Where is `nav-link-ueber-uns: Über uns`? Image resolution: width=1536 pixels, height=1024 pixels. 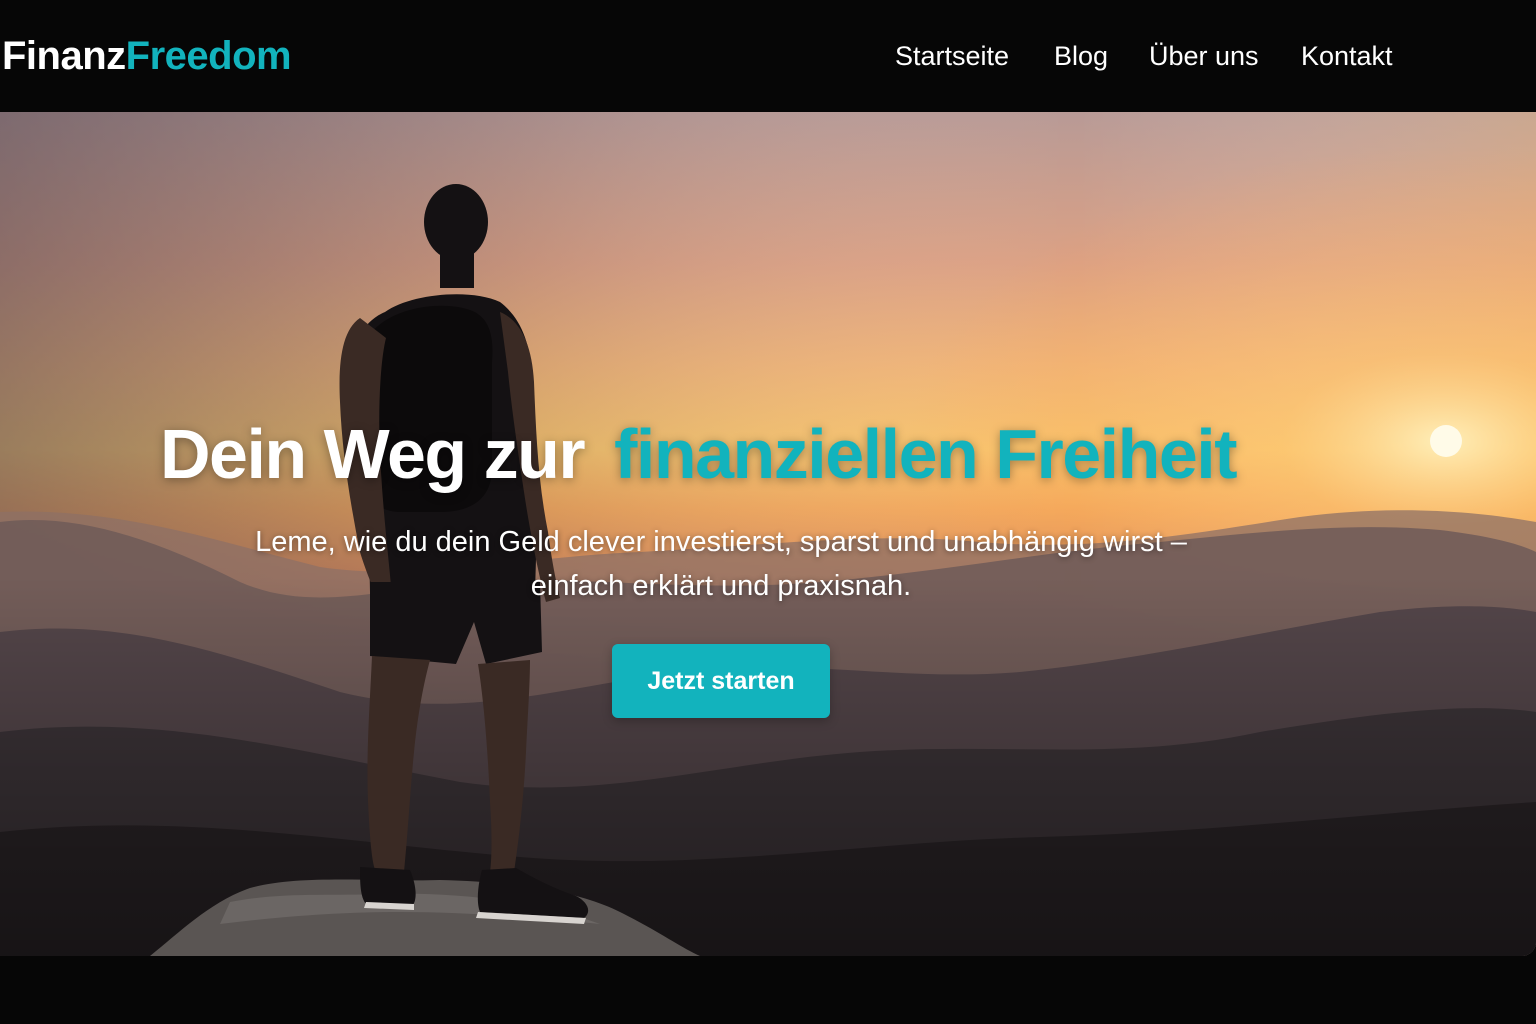 nav-link-ueber-uns: Über uns is located at coordinates (1204, 56).